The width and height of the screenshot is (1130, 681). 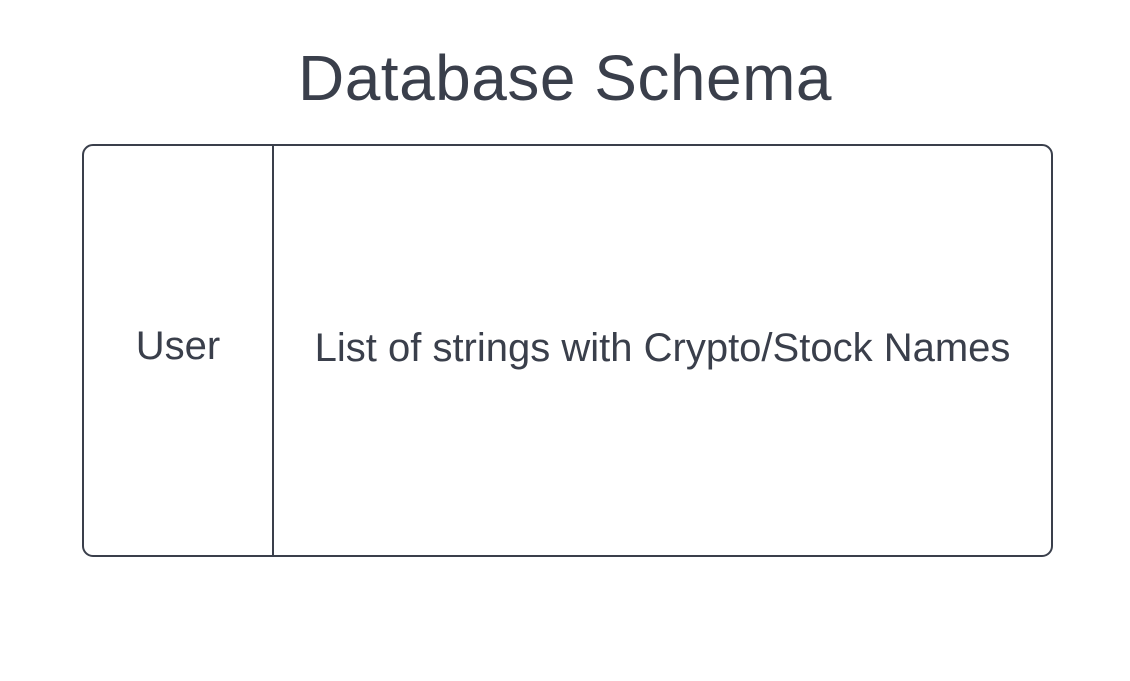 I want to click on schema-cell-user: User, so click(x=179, y=350).